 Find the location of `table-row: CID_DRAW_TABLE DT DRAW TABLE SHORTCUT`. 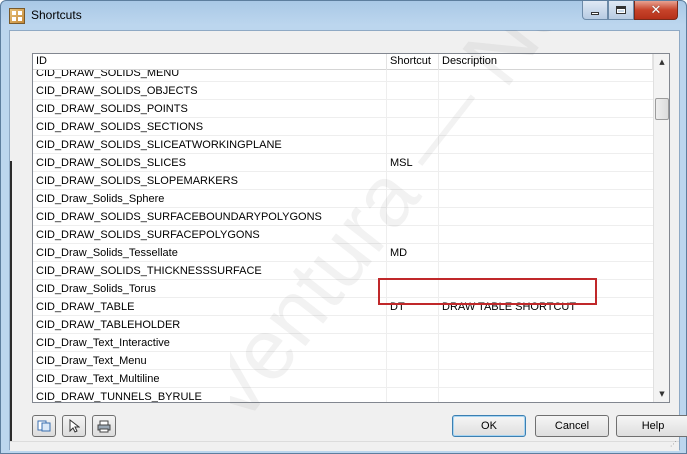

table-row: CID_DRAW_TABLE DT DRAW TABLE SHORTCUT is located at coordinates (343, 307).